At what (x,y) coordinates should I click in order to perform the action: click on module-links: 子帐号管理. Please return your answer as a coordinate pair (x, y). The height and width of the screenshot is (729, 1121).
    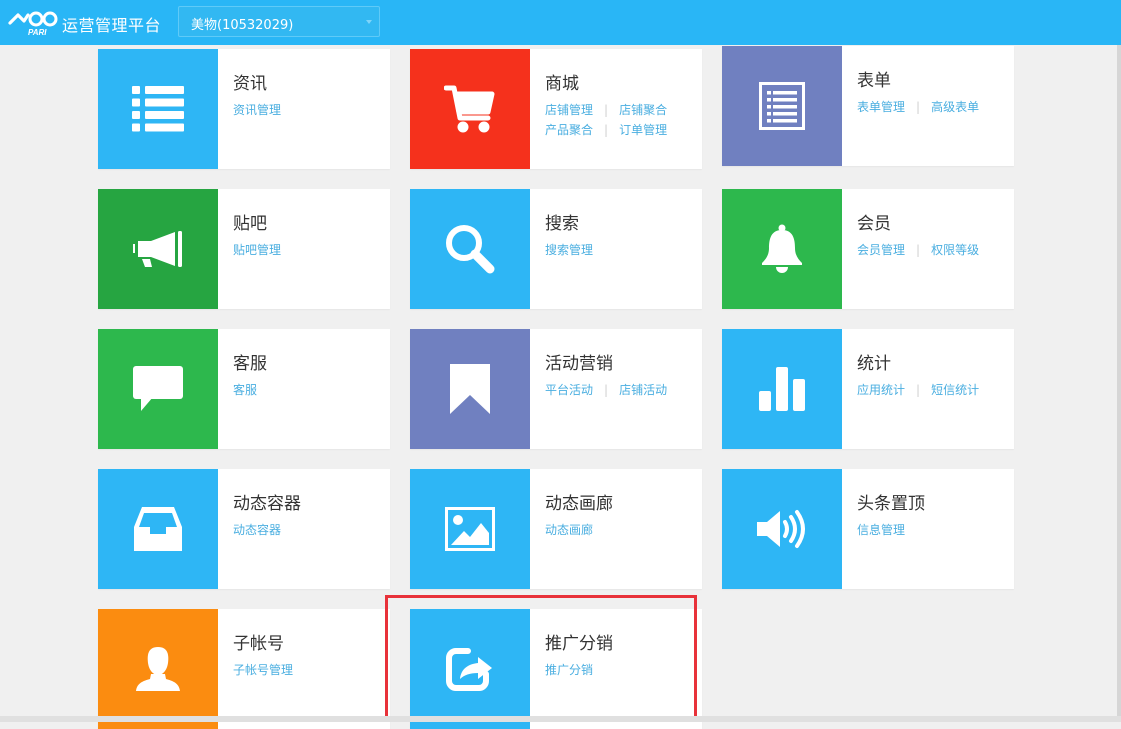
    Looking at the image, I should click on (308, 670).